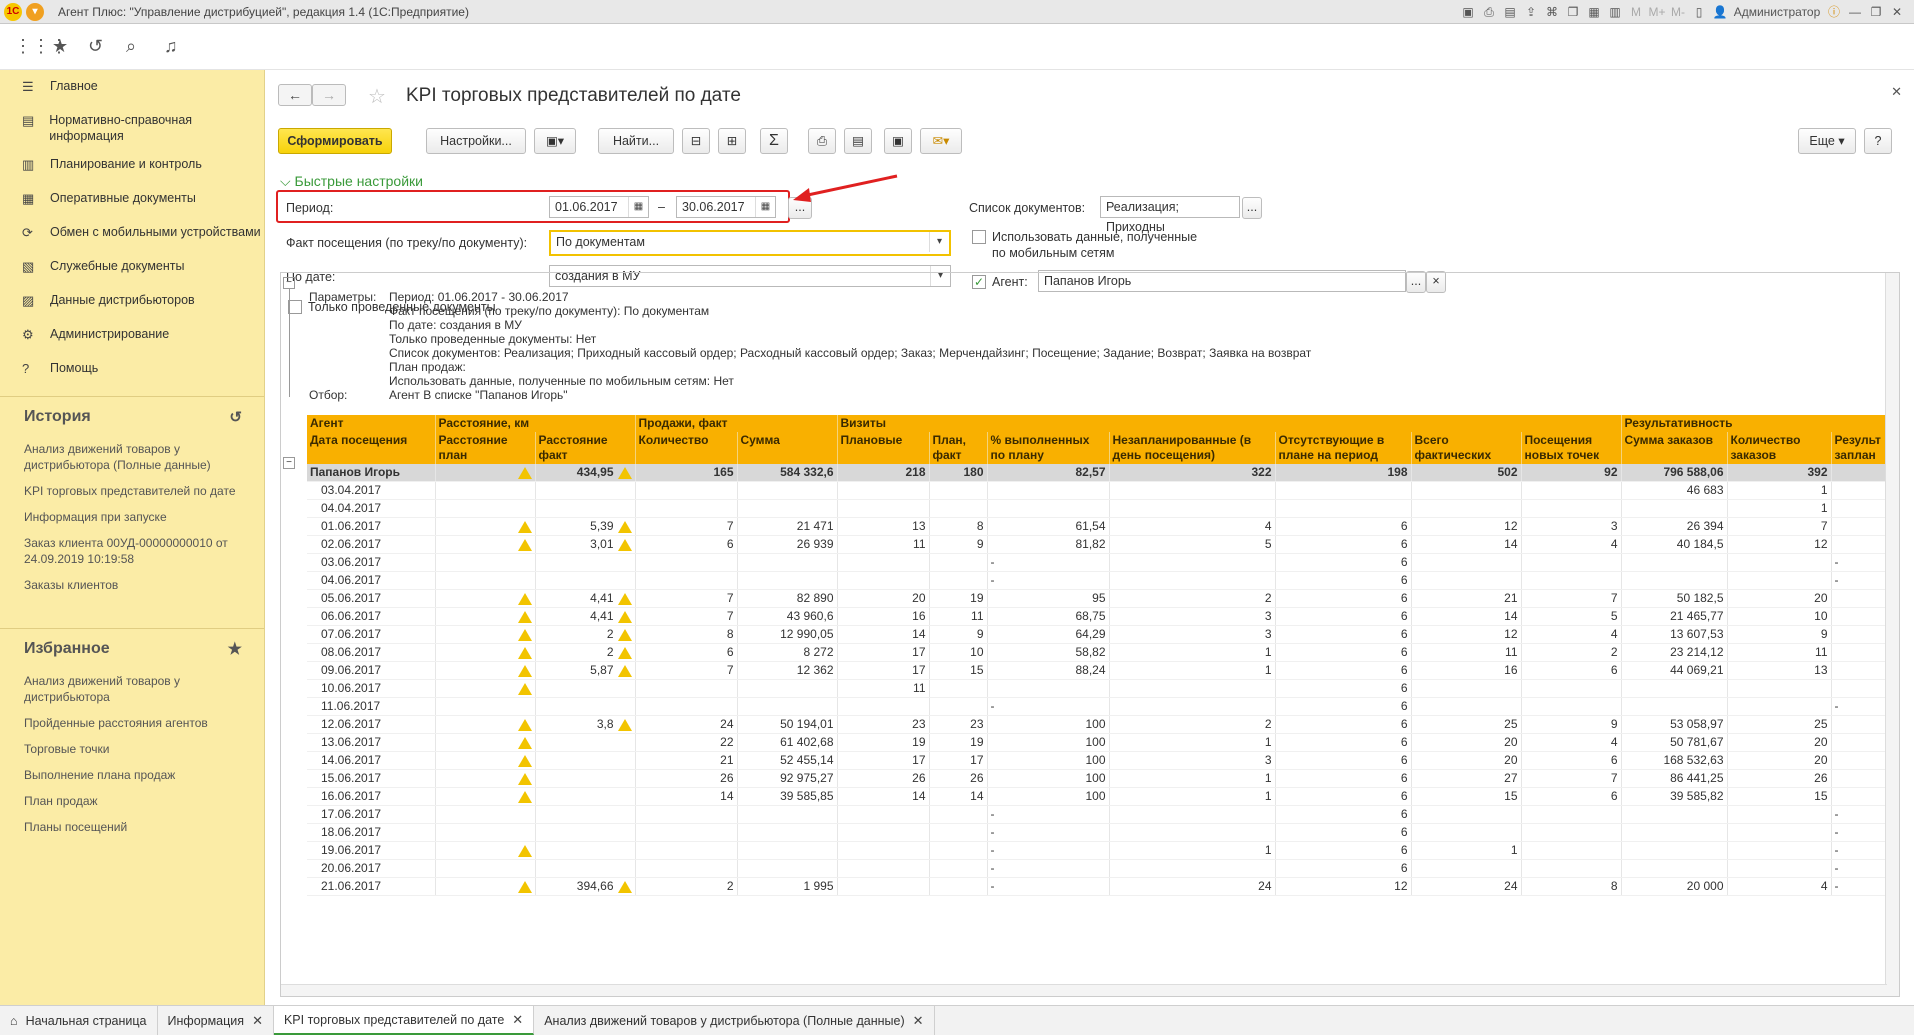 The height and width of the screenshot is (1035, 1914). What do you see at coordinates (1674, 797) in the screenshot?
I see `table-cell: 39 585,82` at bounding box center [1674, 797].